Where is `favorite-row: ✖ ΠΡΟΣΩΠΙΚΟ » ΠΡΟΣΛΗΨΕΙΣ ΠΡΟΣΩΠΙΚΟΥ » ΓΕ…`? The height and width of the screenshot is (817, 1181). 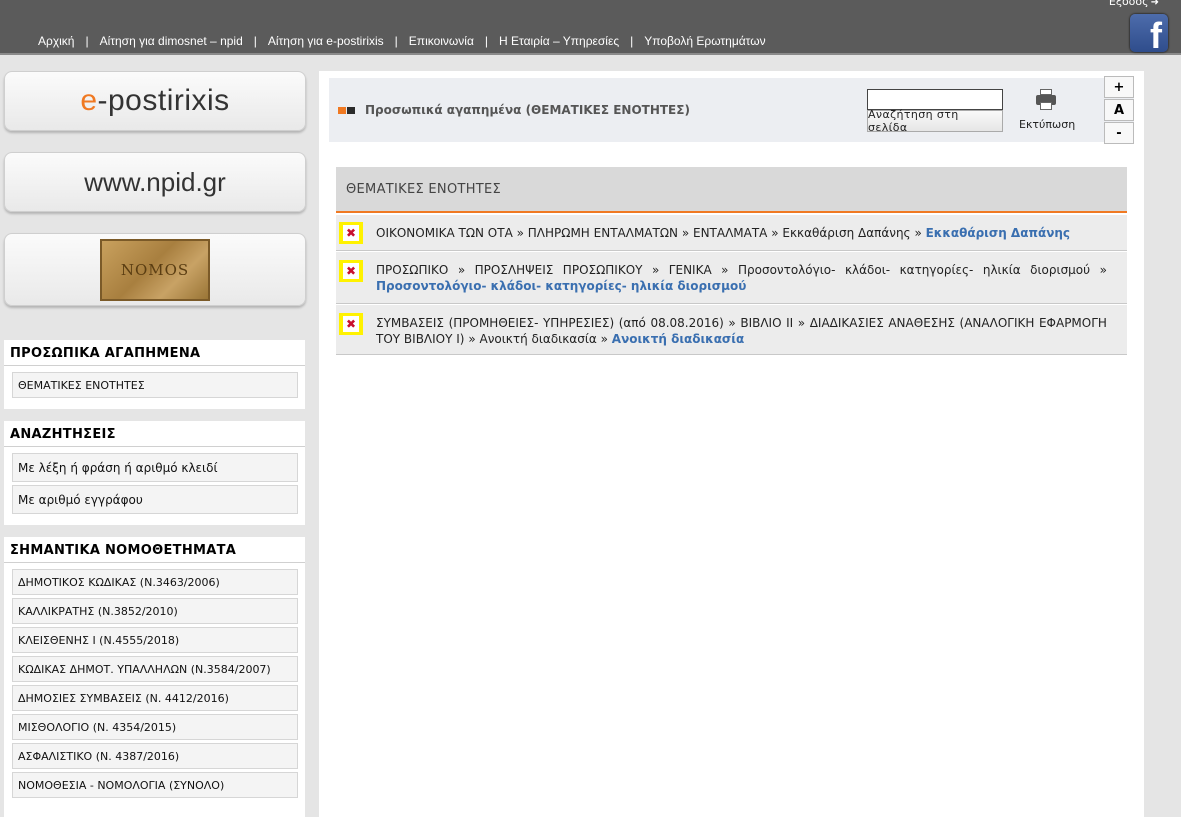 favorite-row: ✖ ΠΡΟΣΩΠΙΚΟ » ΠΡΟΣΛΗΨΕΙΣ ΠΡΟΣΩΠΙΚΟΥ » ΓΕ… is located at coordinates (731, 278).